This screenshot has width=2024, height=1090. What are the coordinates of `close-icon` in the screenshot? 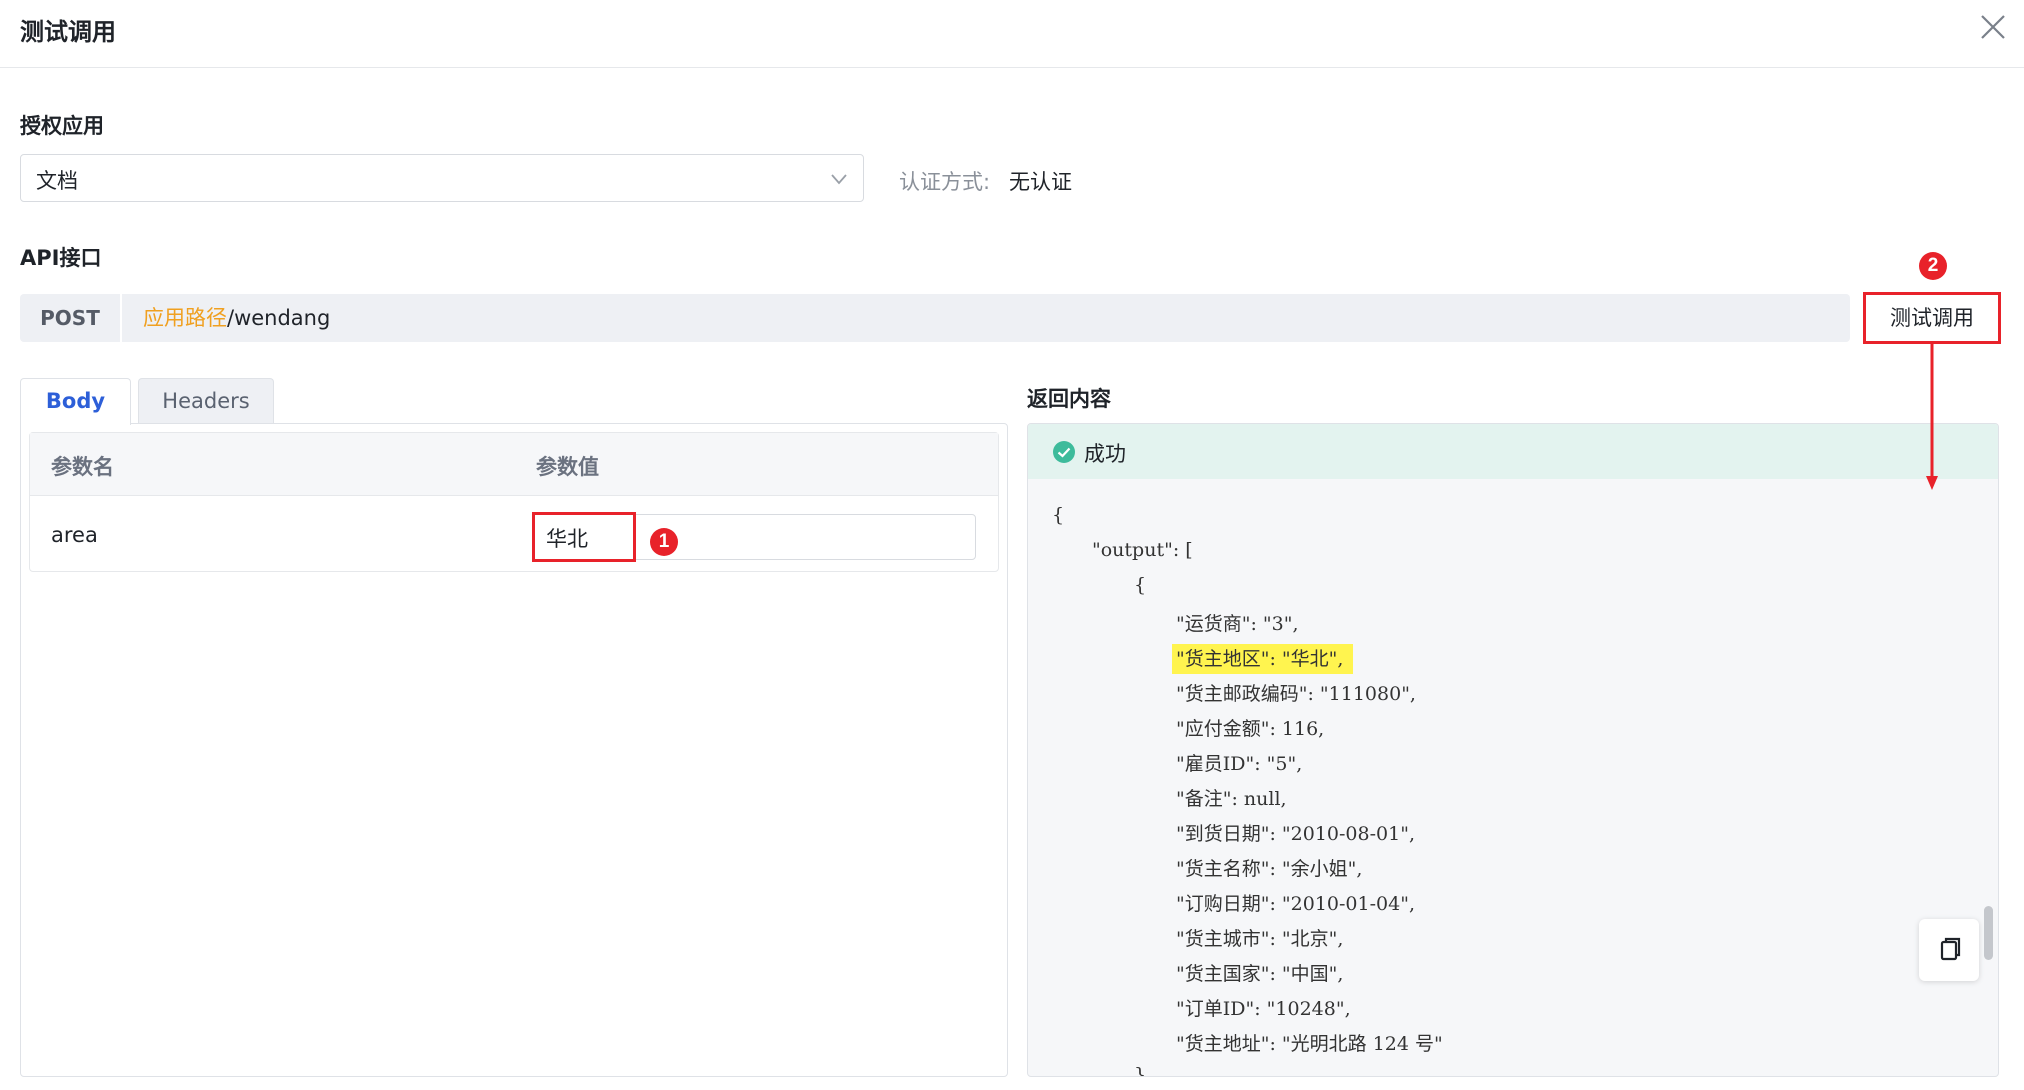 It's located at (1993, 27).